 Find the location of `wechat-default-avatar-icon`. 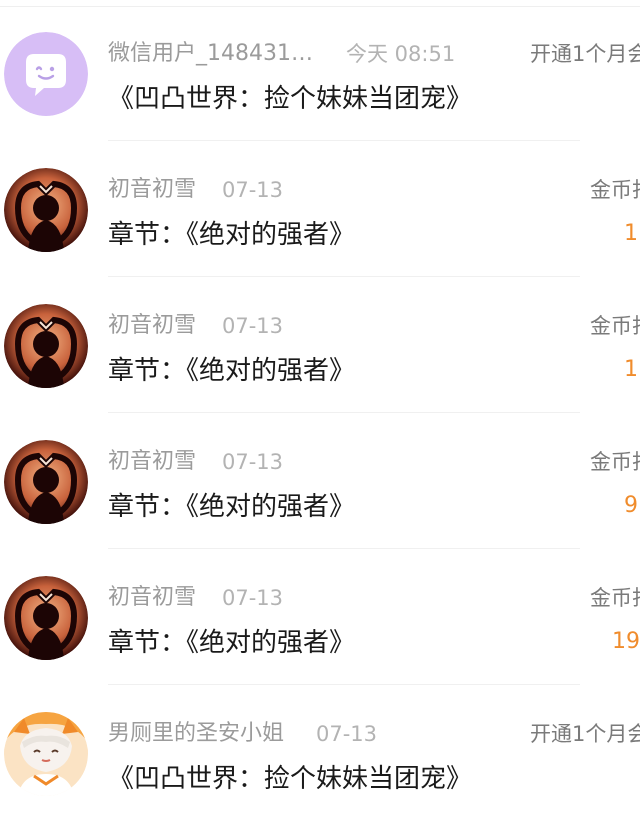

wechat-default-avatar-icon is located at coordinates (46, 74).